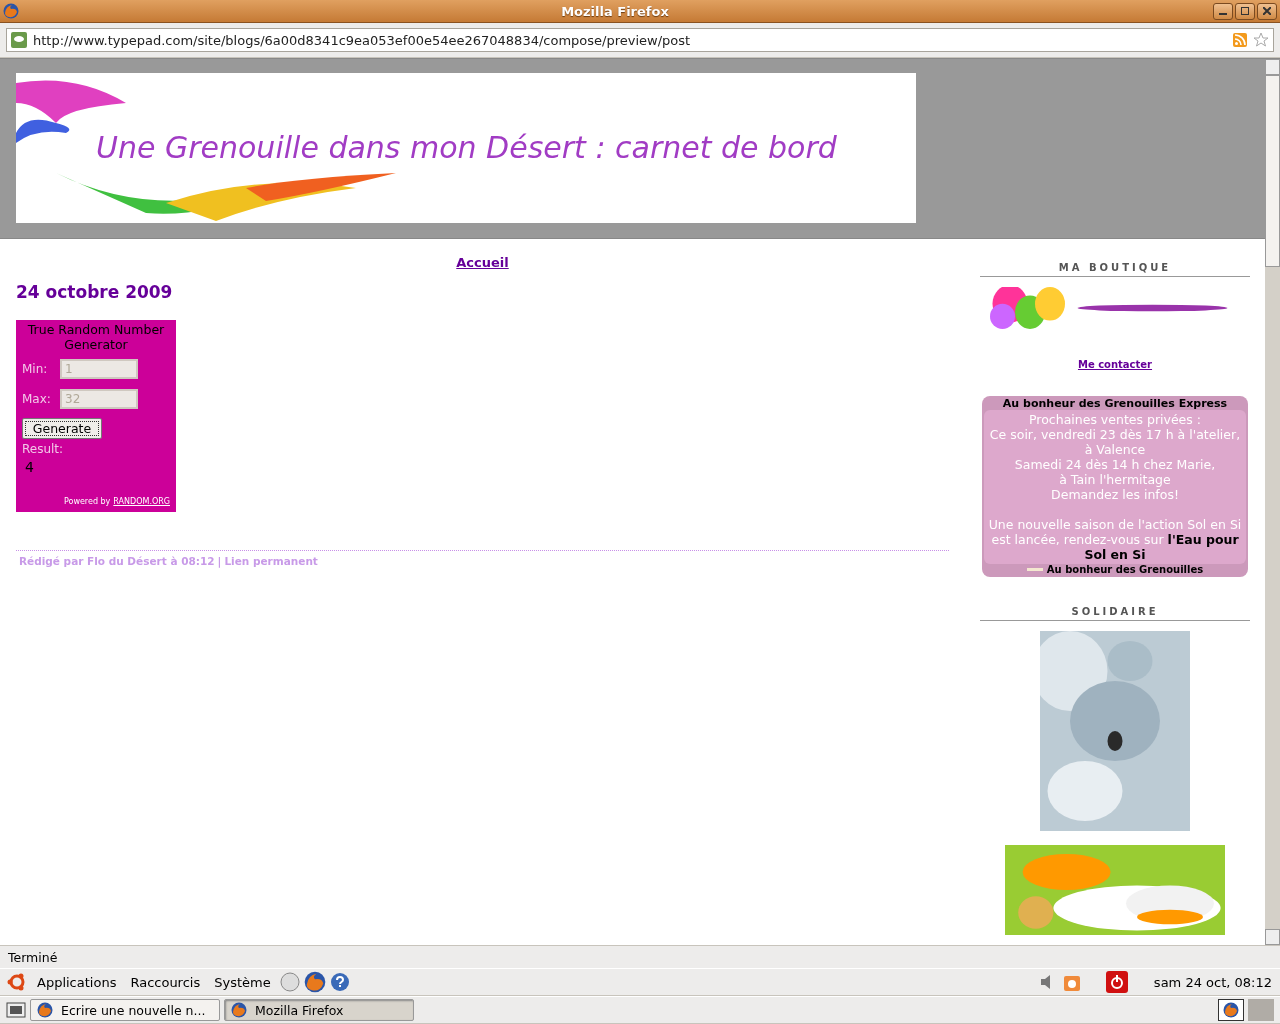 The image size is (1280, 1024). What do you see at coordinates (1212, 982) in the screenshot?
I see `panel-clock: sam 24 oct, 08:12` at bounding box center [1212, 982].